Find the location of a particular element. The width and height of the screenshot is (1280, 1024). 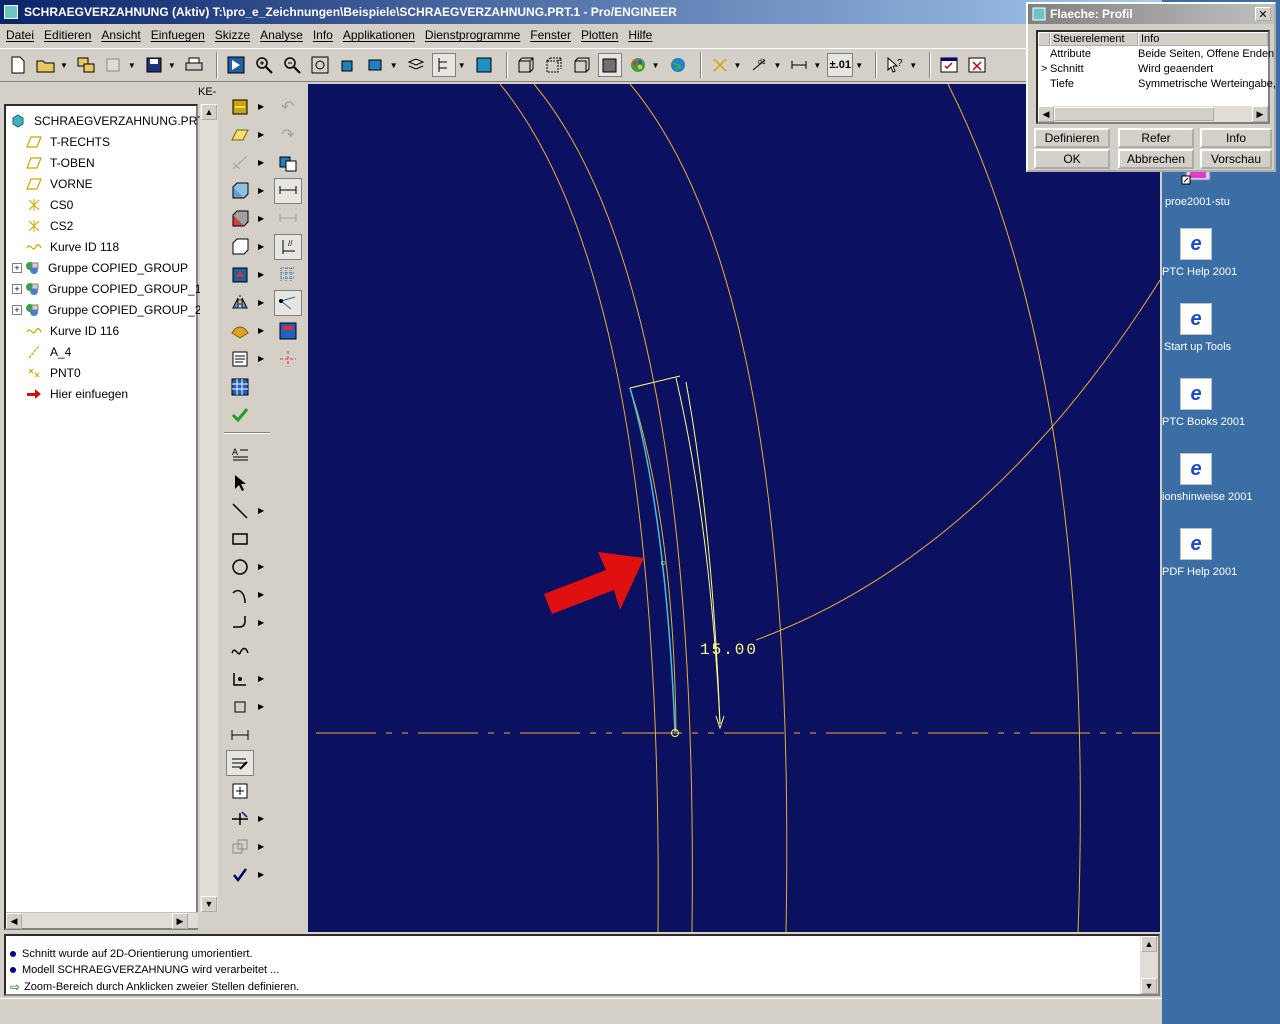

undo-icon: ↶ is located at coordinates (288, 107).